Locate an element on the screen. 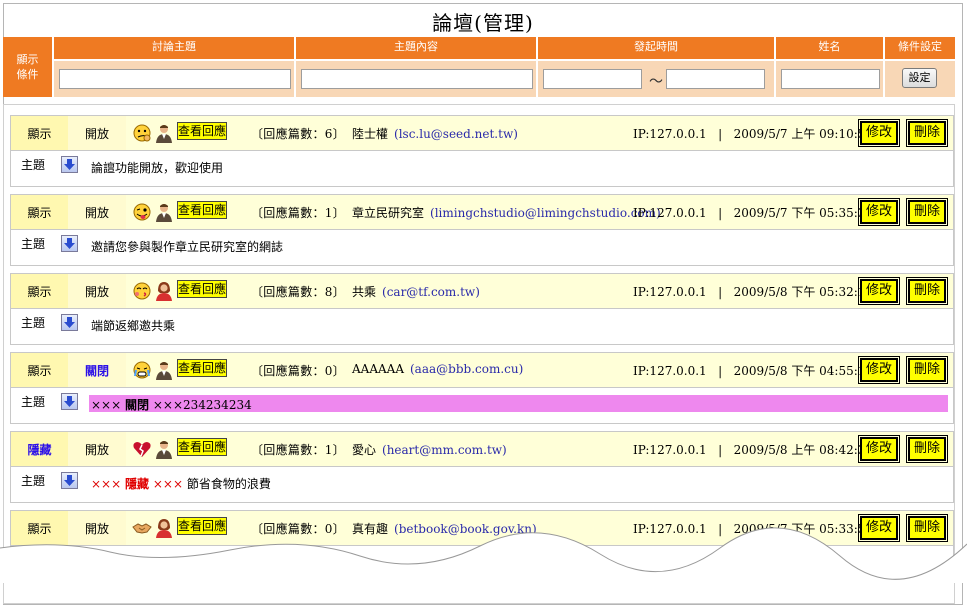  author-email: (car@tf.com.tw) is located at coordinates (431, 292).